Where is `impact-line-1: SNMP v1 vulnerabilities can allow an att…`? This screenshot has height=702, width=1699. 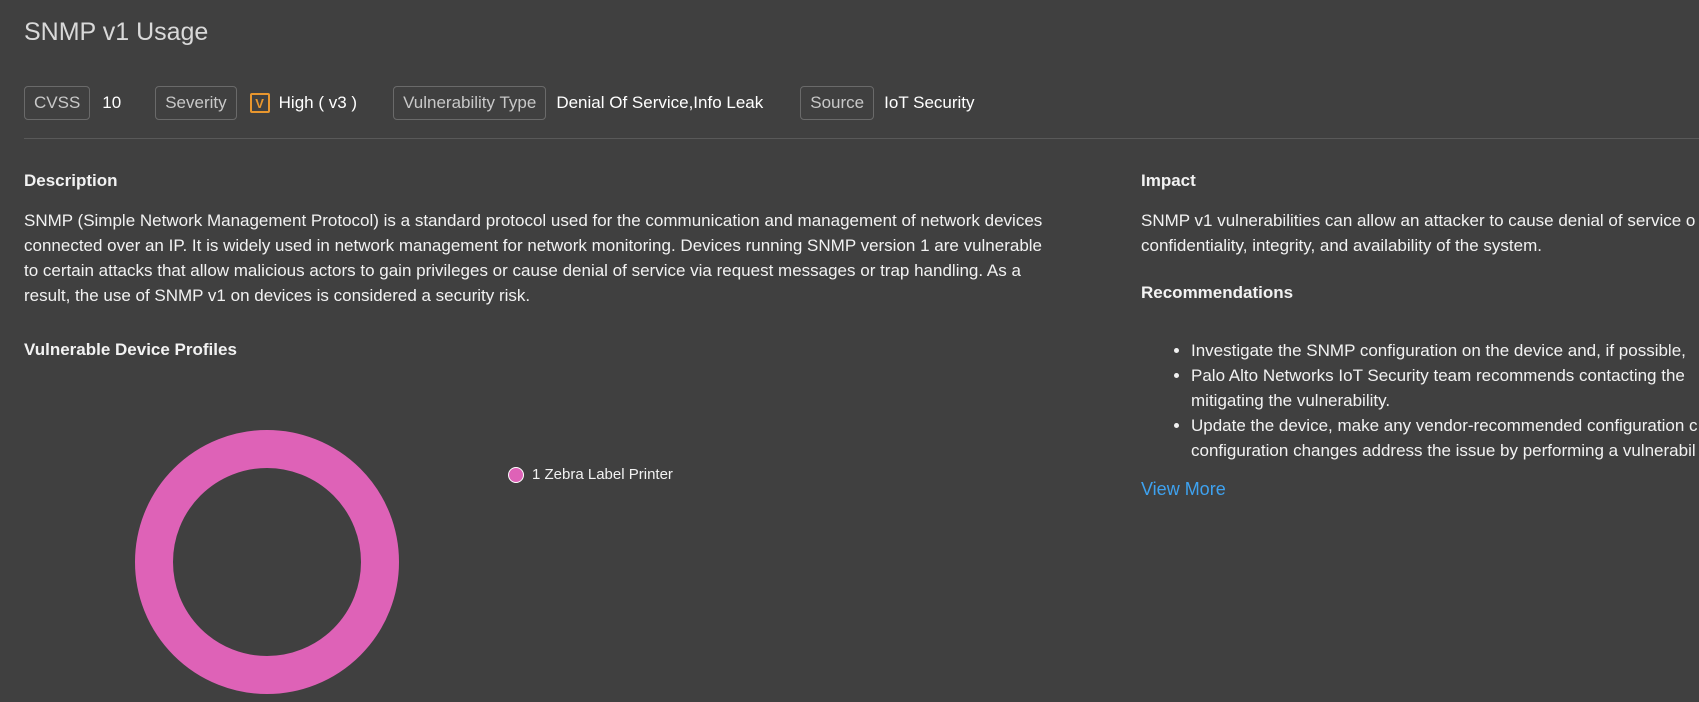 impact-line-1: SNMP v1 vulnerabilities can allow an att… is located at coordinates (1418, 220).